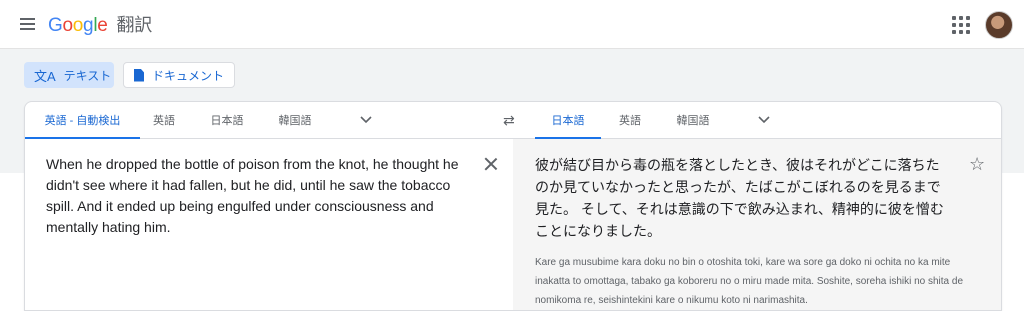 The width and height of the screenshot is (1024, 311). I want to click on document-icon, so click(139, 75).